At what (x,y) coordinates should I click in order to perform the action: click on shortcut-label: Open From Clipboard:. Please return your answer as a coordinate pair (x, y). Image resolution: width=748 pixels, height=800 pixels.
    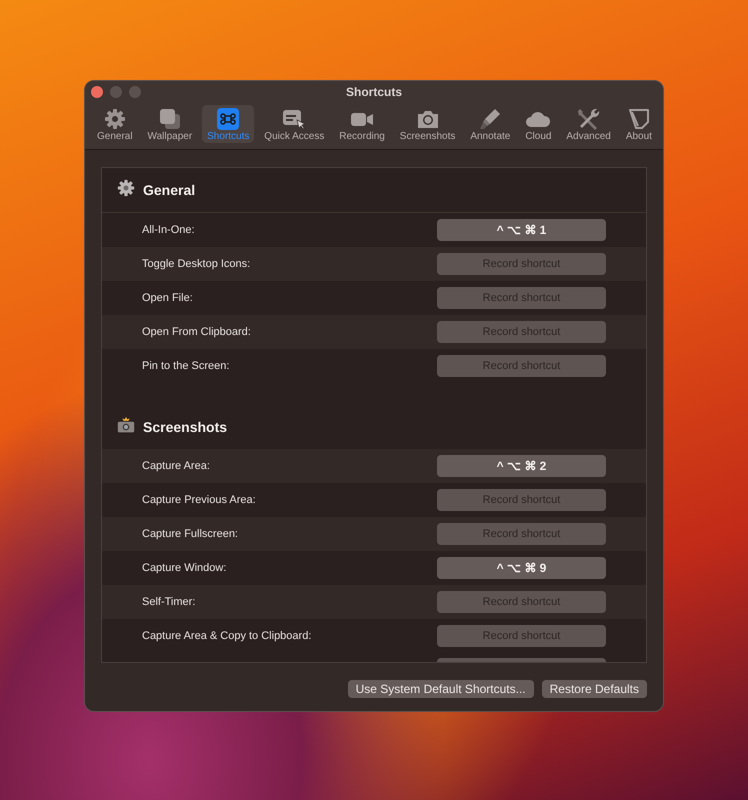
    Looking at the image, I should click on (196, 332).